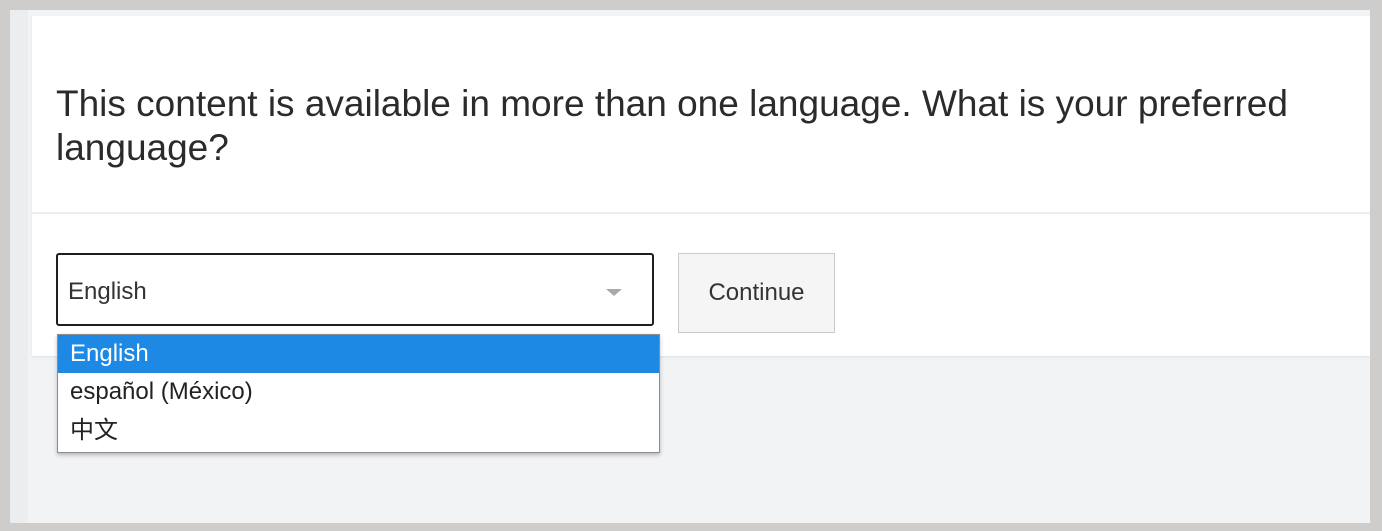 Image resolution: width=1382 pixels, height=531 pixels. What do you see at coordinates (355, 289) in the screenshot?
I see `language-select: English` at bounding box center [355, 289].